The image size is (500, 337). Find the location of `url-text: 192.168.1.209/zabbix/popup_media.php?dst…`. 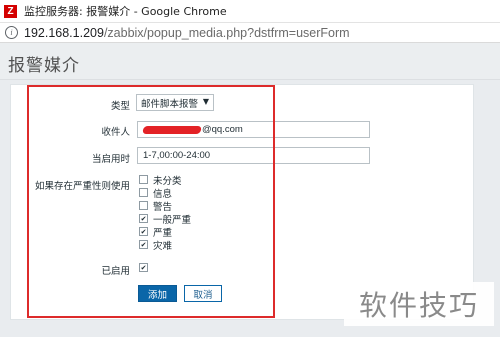

url-text: 192.168.1.209/zabbix/popup_media.php?dst… is located at coordinates (187, 33).